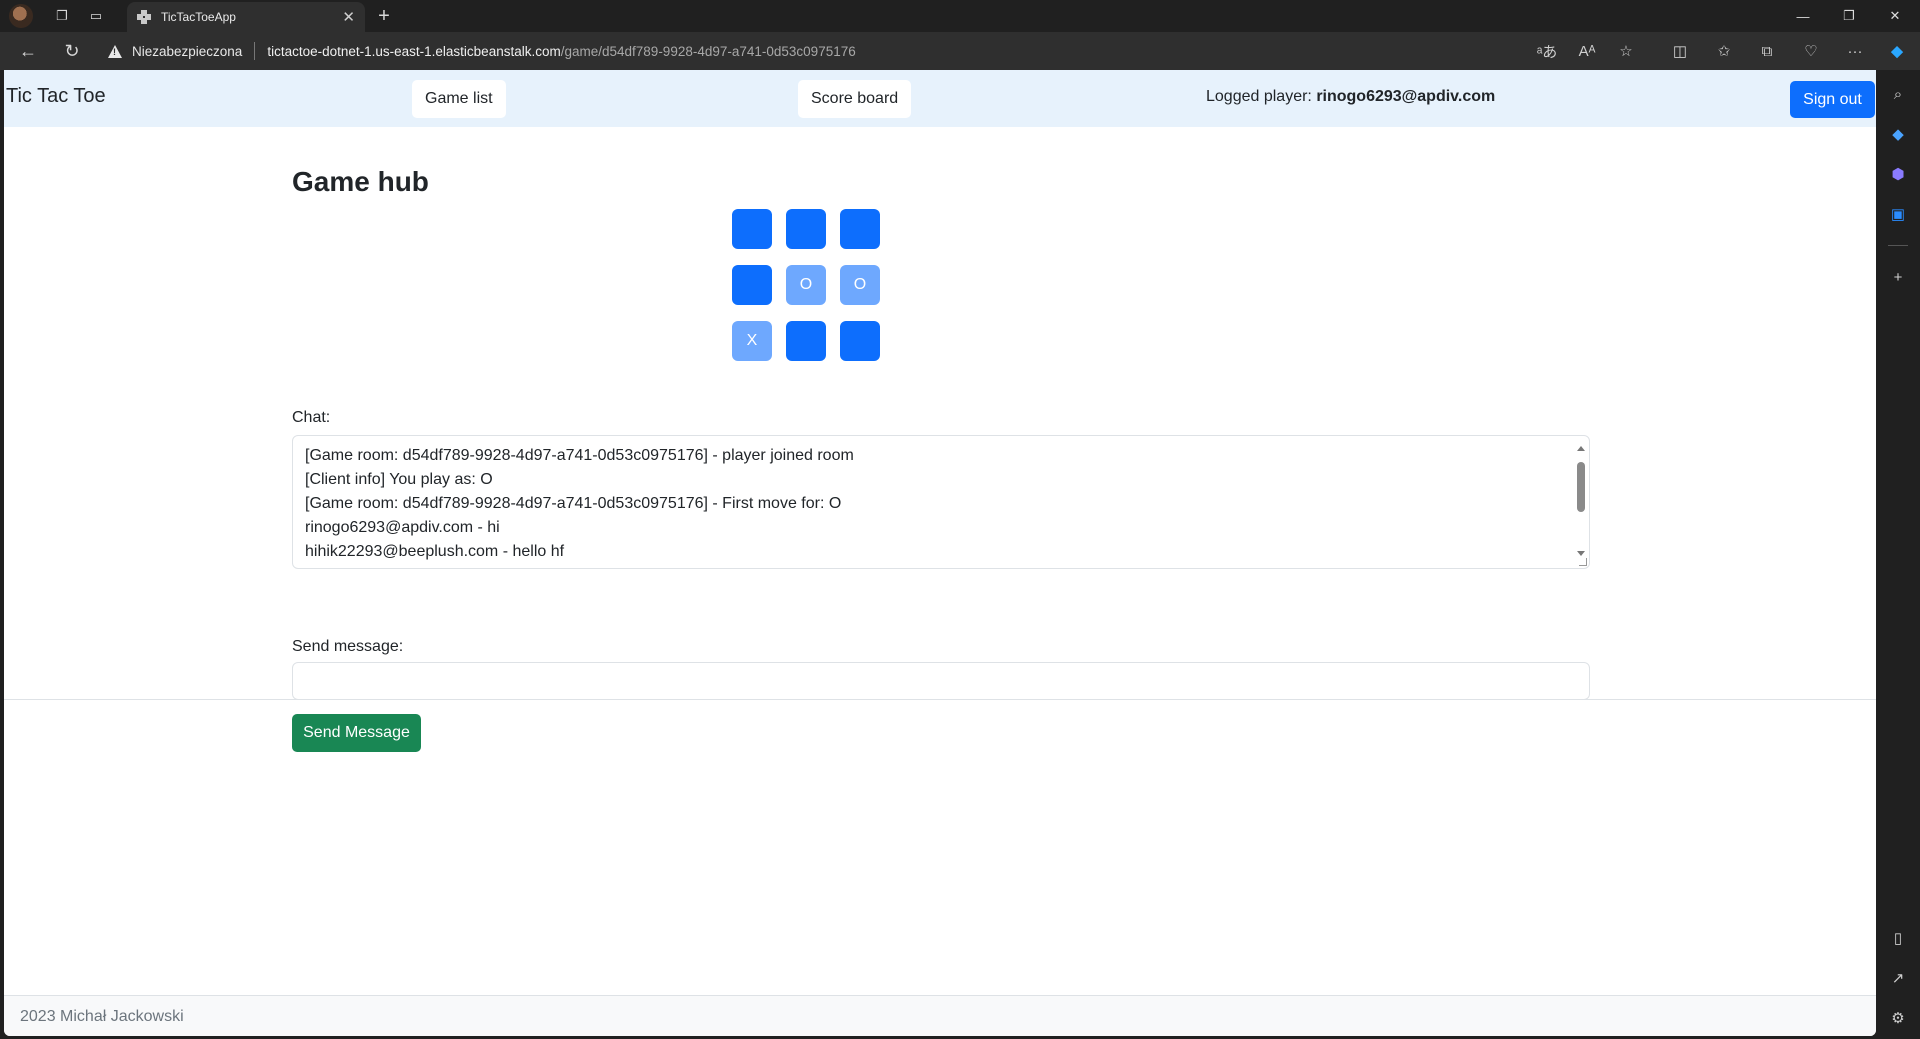 Image resolution: width=1920 pixels, height=1039 pixels. Describe the element at coordinates (144, 17) in the screenshot. I see `tab-favicon-icon` at that location.